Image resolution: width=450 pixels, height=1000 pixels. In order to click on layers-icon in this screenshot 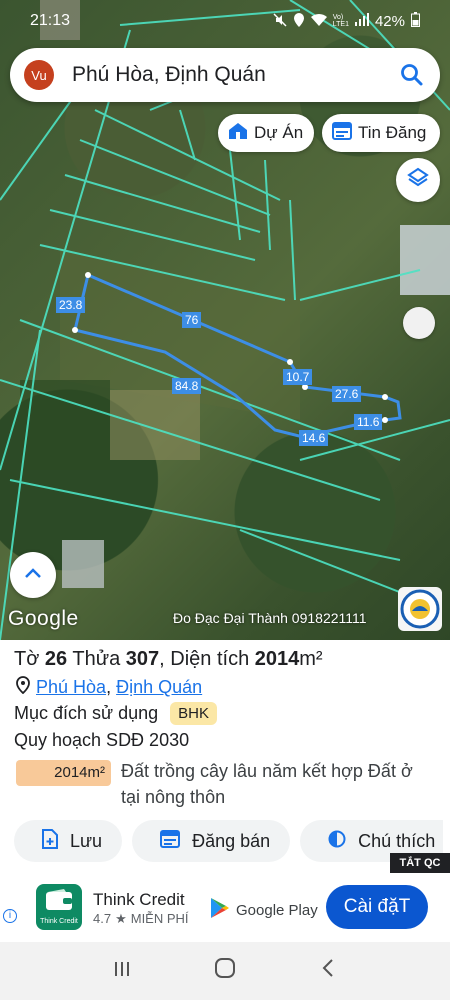, I will do `click(418, 180)`.